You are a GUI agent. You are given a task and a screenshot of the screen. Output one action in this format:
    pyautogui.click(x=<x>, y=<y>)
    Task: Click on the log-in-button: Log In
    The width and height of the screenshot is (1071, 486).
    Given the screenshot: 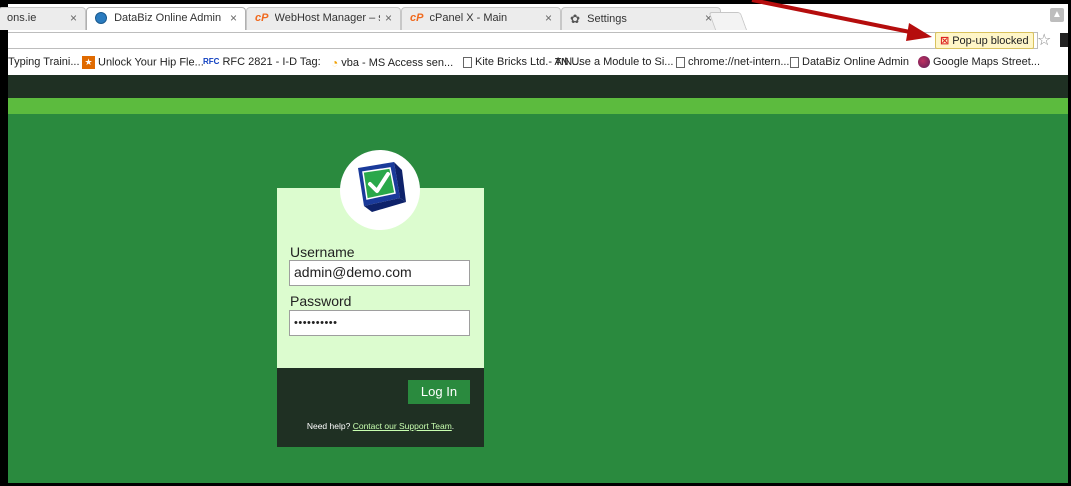 What is the action you would take?
    pyautogui.click(x=439, y=392)
    